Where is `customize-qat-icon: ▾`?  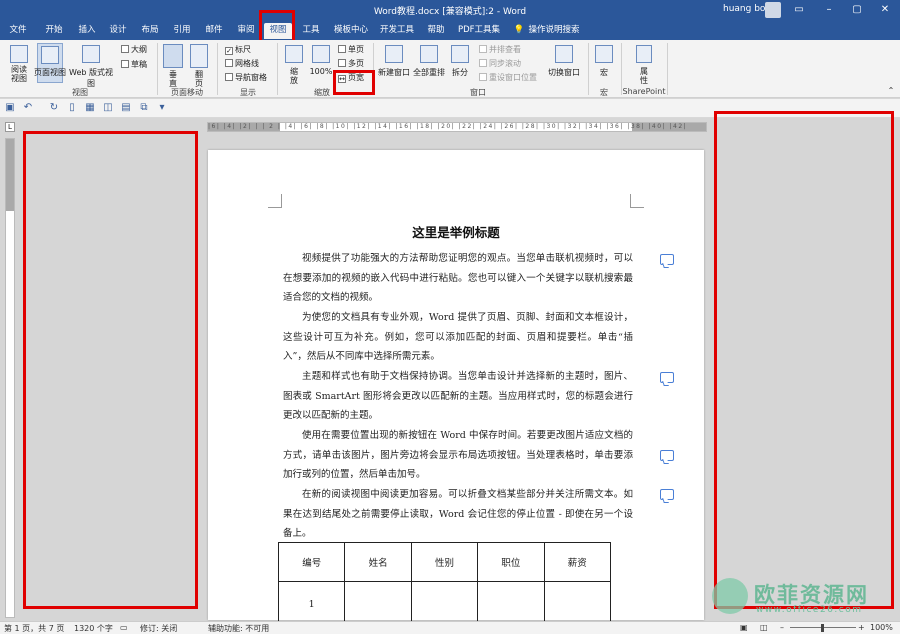
customize-qat-icon: ▾ is located at coordinates (162, 108).